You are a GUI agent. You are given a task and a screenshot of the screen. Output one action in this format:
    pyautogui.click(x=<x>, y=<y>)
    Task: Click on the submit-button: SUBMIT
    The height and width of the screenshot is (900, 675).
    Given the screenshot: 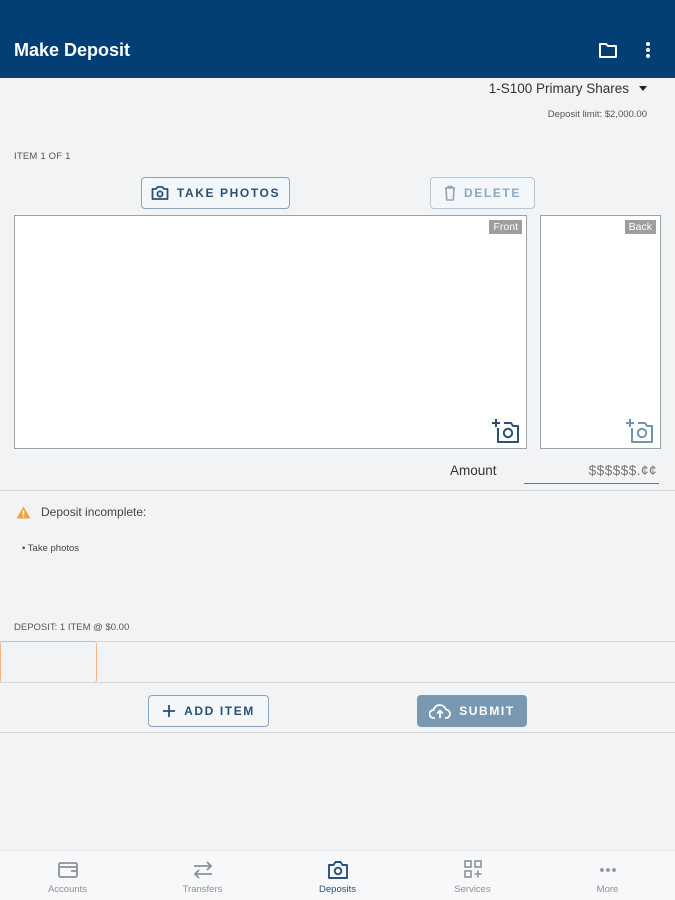 What is the action you would take?
    pyautogui.click(x=472, y=711)
    